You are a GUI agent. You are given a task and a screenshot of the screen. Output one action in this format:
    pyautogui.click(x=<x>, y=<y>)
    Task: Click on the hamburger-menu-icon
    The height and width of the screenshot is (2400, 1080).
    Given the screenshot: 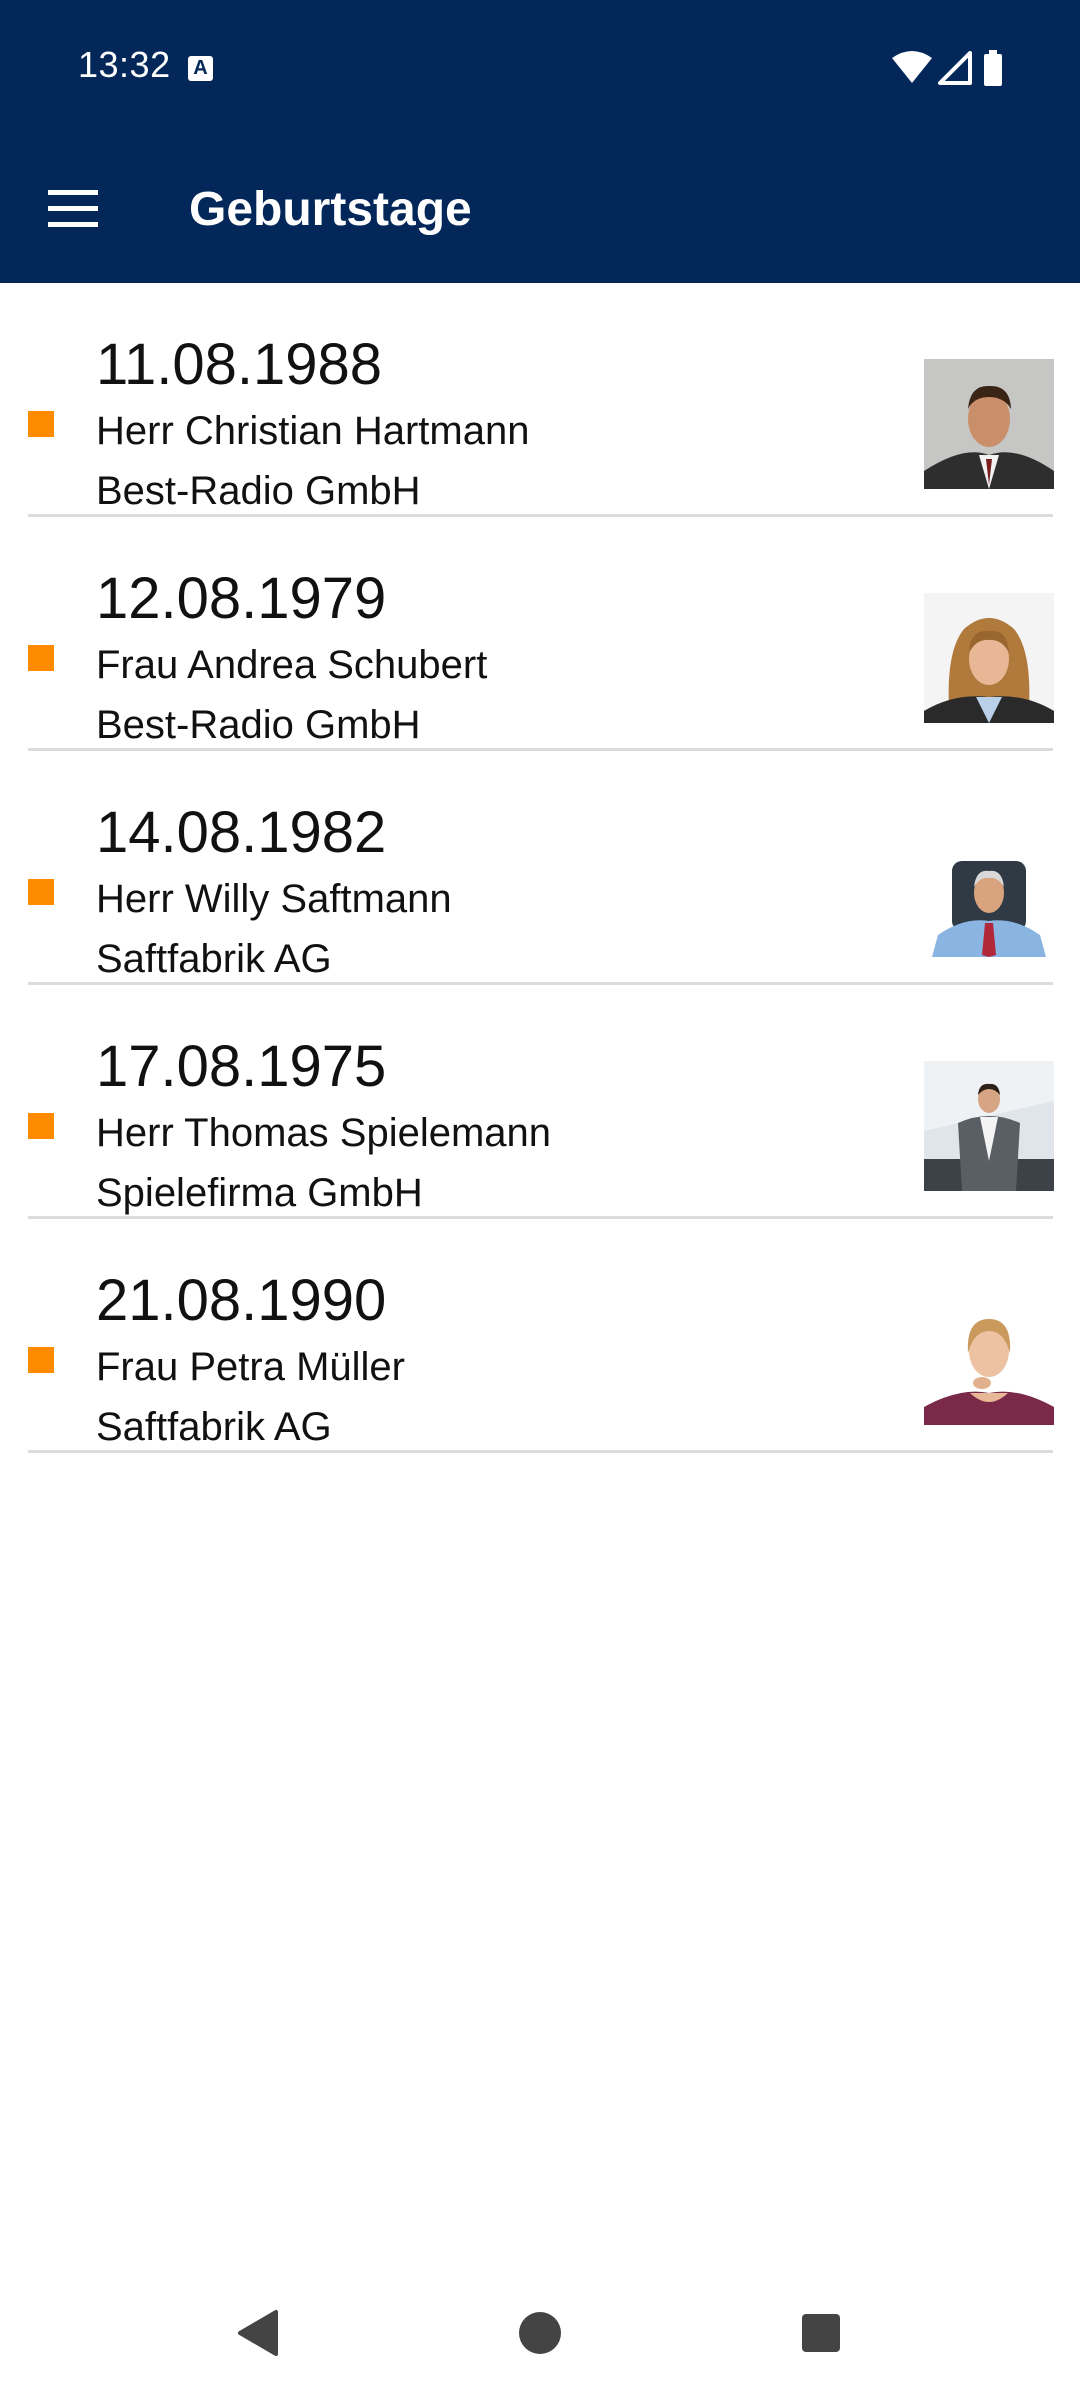 What is the action you would take?
    pyautogui.click(x=73, y=208)
    